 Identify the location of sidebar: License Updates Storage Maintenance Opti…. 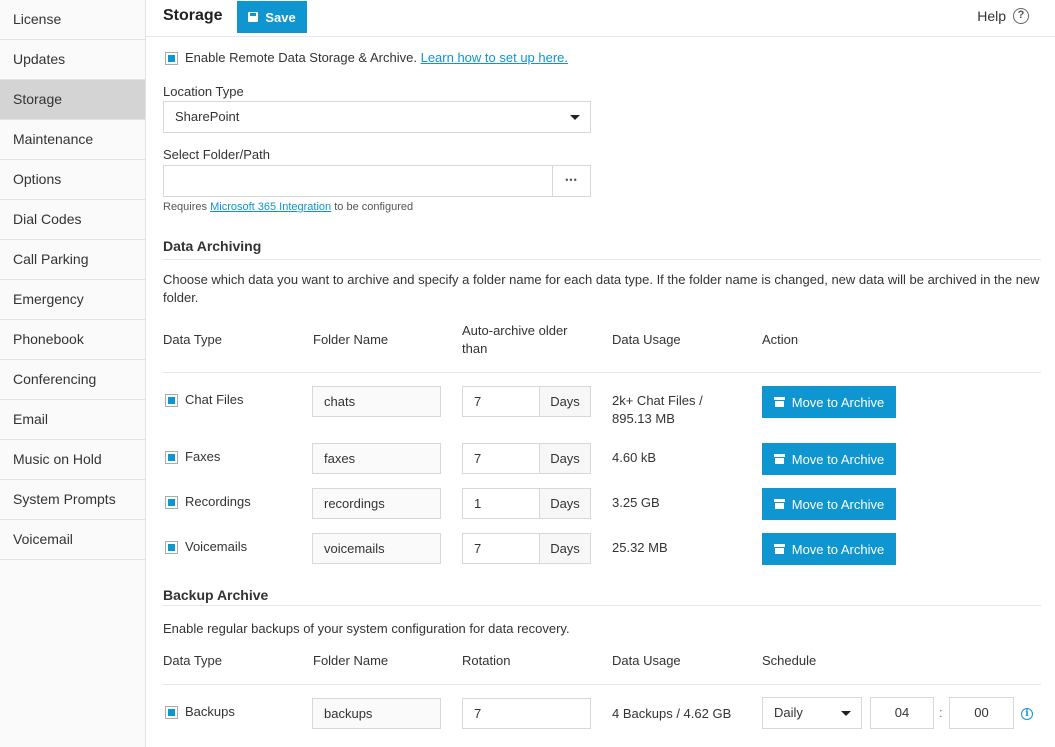
(73, 373).